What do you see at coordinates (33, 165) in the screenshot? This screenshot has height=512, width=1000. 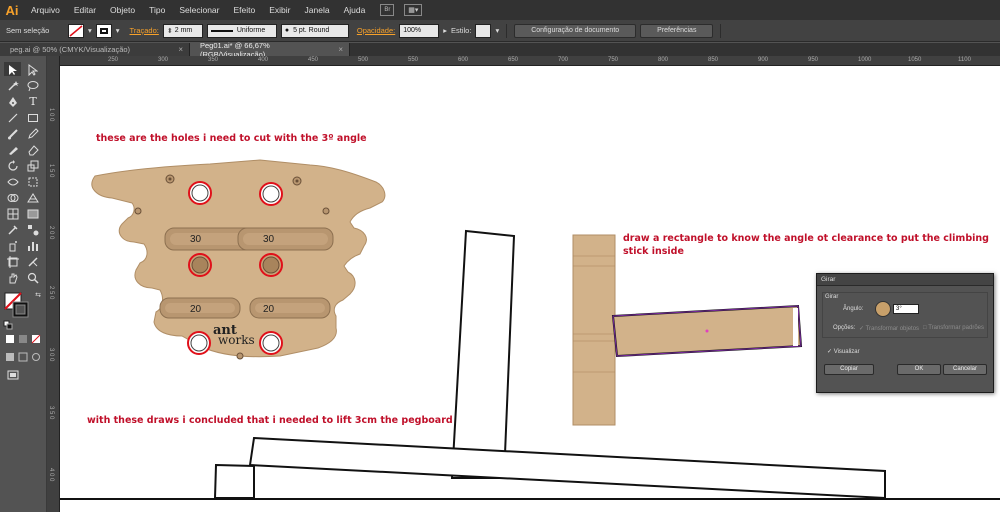 I see `scale-tool-icon` at bounding box center [33, 165].